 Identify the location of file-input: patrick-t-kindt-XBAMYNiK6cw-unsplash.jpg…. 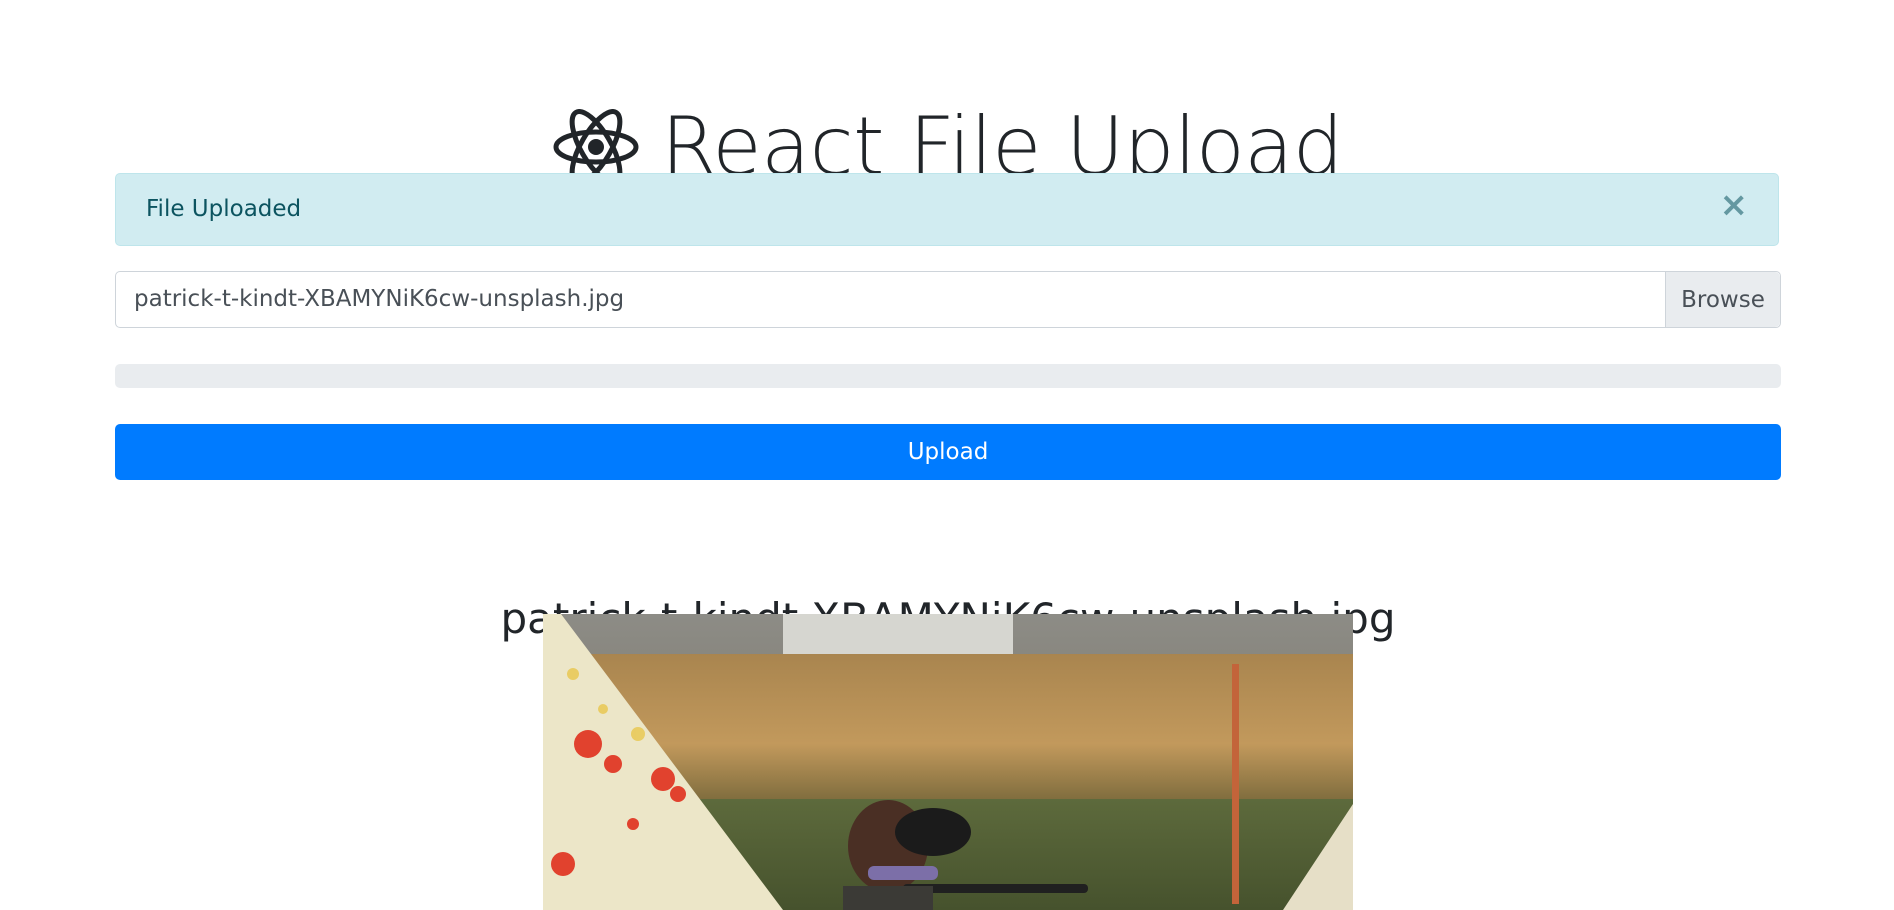
(948, 299).